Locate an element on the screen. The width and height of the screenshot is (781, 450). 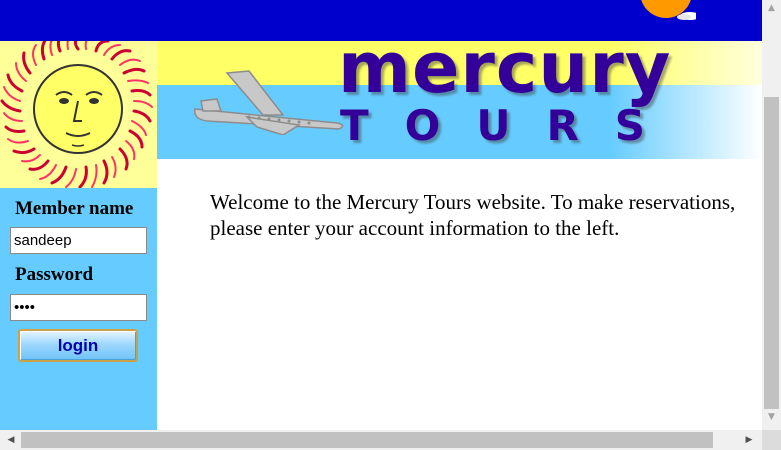
password-input is located at coordinates (78, 307).